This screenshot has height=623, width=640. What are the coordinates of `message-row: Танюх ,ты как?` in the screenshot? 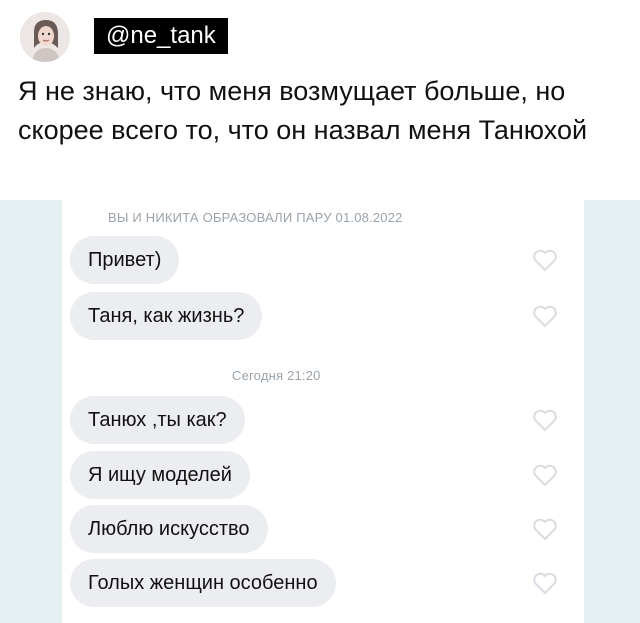 It's located at (323, 420).